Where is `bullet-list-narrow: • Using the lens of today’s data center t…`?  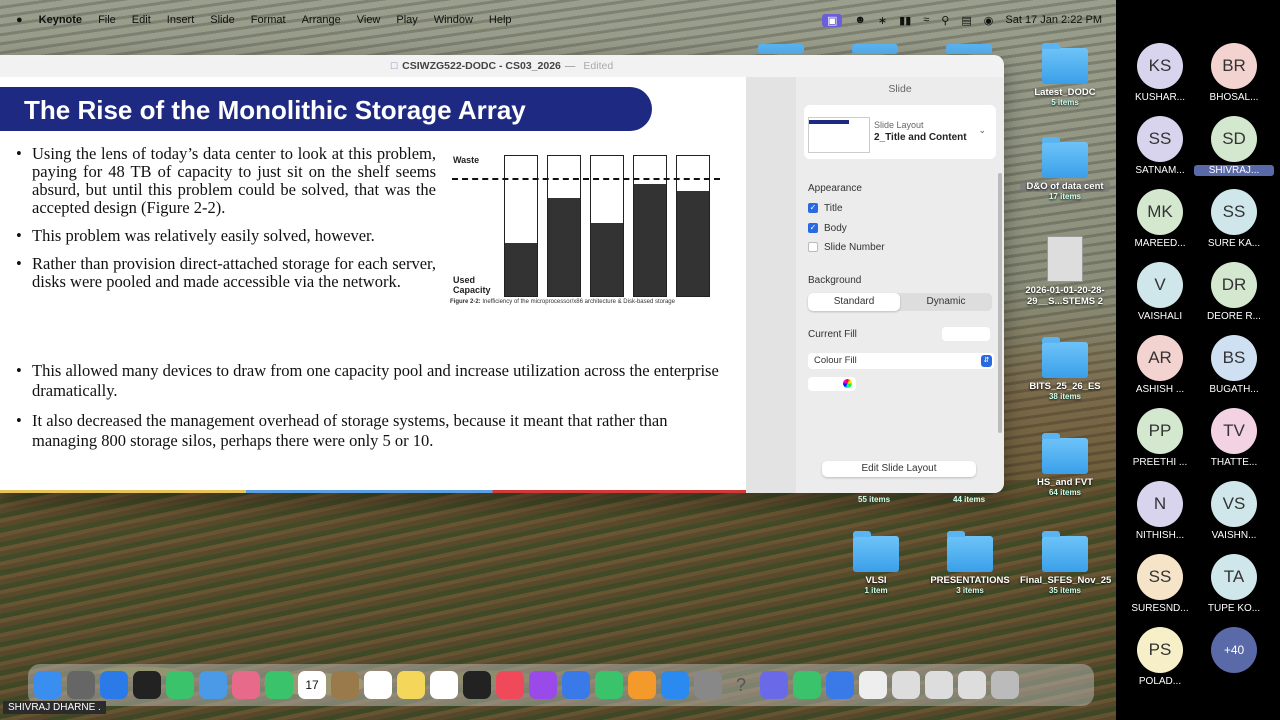 bullet-list-narrow: • Using the lens of today’s data center t… is located at coordinates (226, 223).